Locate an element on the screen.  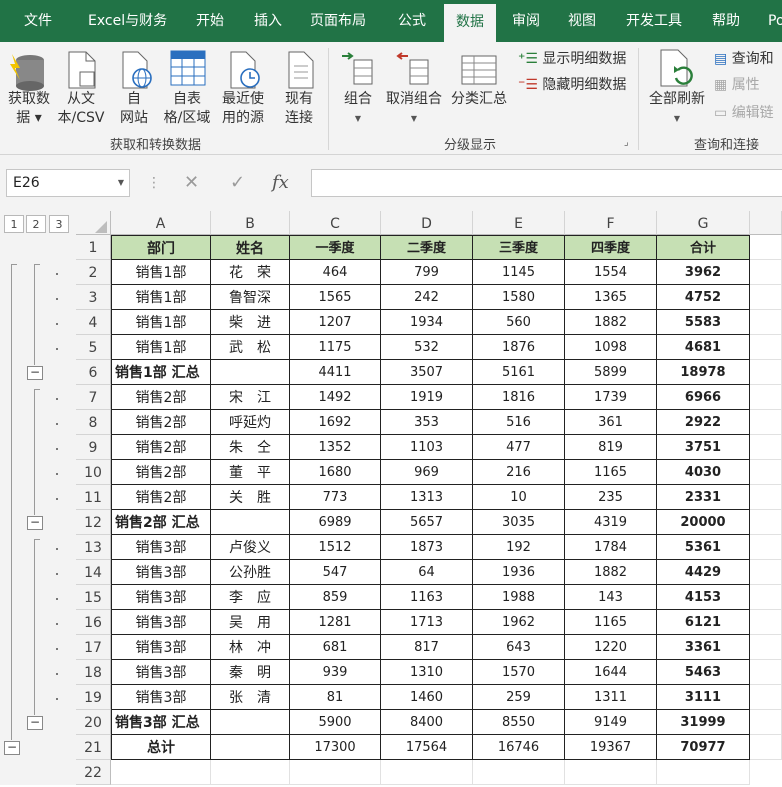
cell: 1784 is located at coordinates (611, 547).